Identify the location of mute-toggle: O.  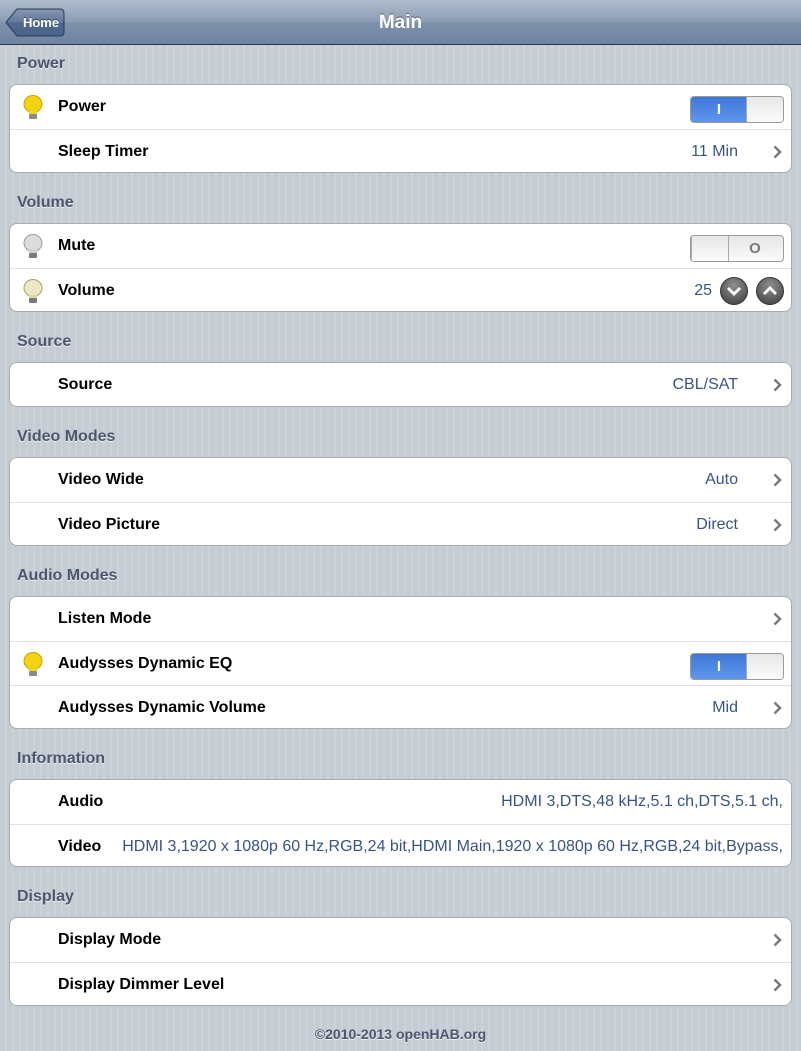
(737, 248).